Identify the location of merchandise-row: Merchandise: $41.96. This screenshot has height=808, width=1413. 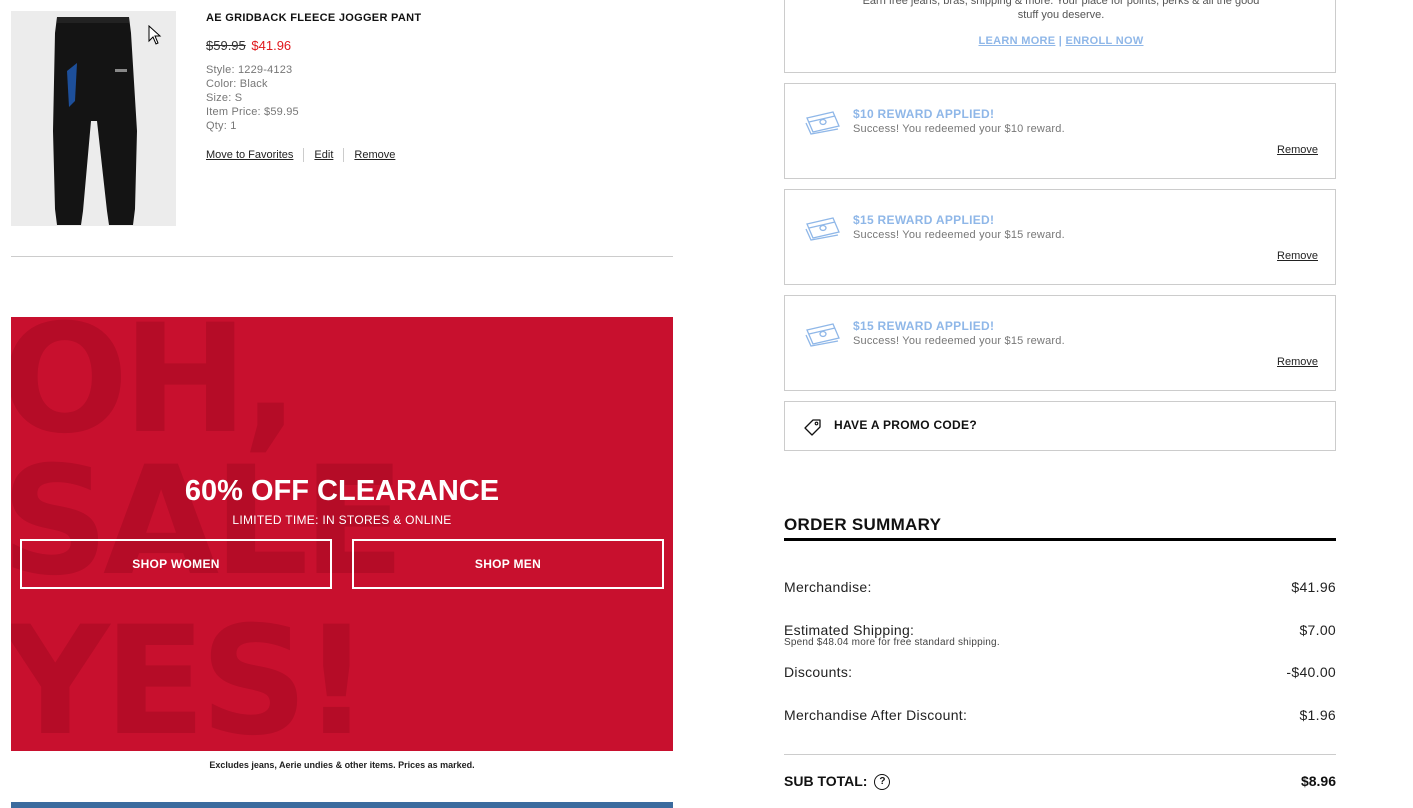
(1060, 587).